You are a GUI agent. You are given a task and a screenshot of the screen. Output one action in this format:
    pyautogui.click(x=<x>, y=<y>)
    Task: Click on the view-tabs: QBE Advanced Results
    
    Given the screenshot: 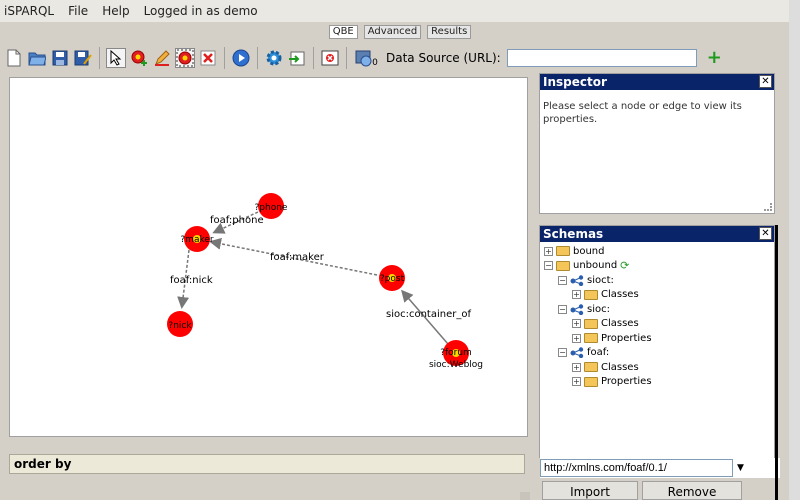 What is the action you would take?
    pyautogui.click(x=400, y=32)
    